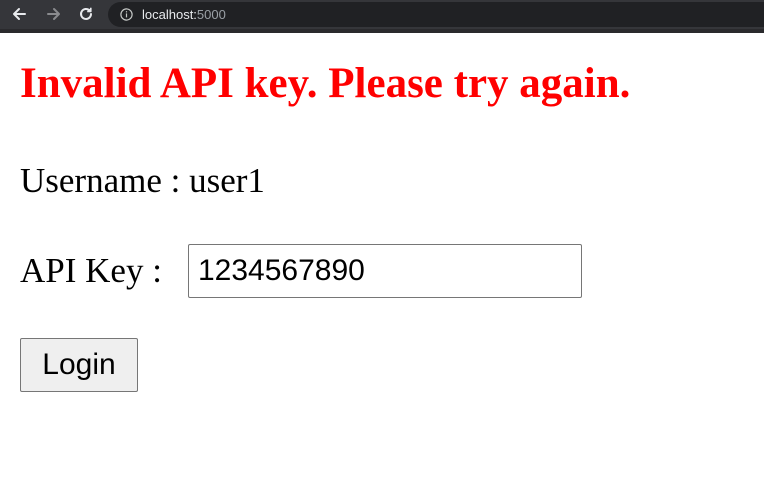 This screenshot has height=495, width=764. What do you see at coordinates (211, 14) in the screenshot?
I see `url-port: 5000` at bounding box center [211, 14].